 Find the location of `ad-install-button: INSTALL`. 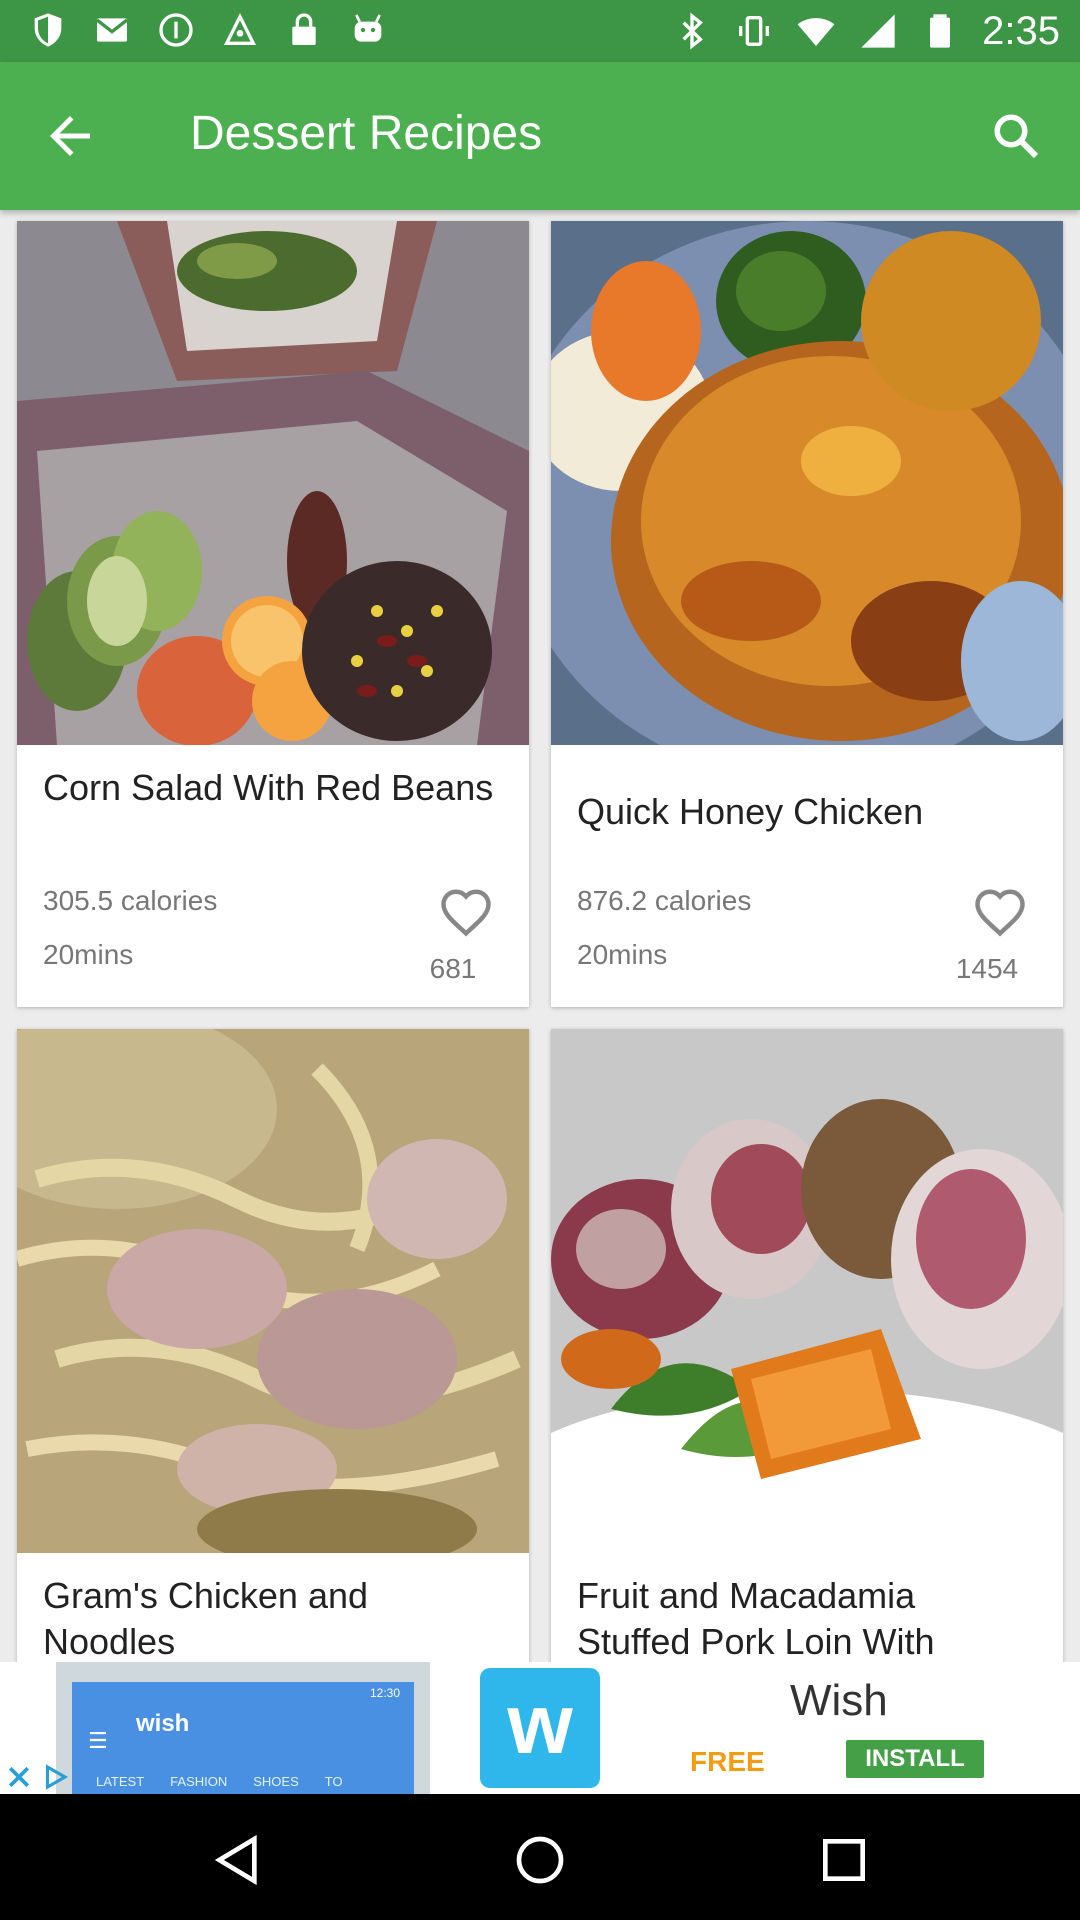

ad-install-button: INSTALL is located at coordinates (915, 1759).